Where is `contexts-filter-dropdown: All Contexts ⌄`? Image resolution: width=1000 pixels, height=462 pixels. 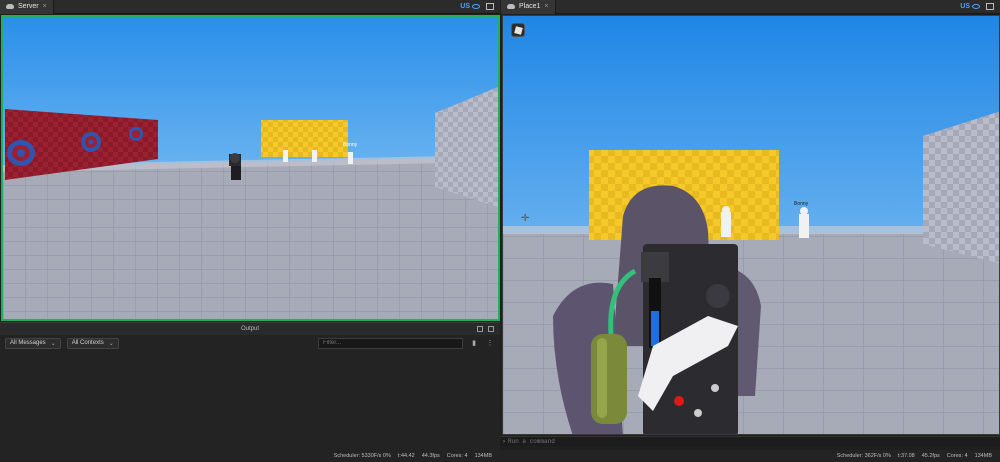
contexts-filter-dropdown: All Contexts ⌄ is located at coordinates (92, 343).